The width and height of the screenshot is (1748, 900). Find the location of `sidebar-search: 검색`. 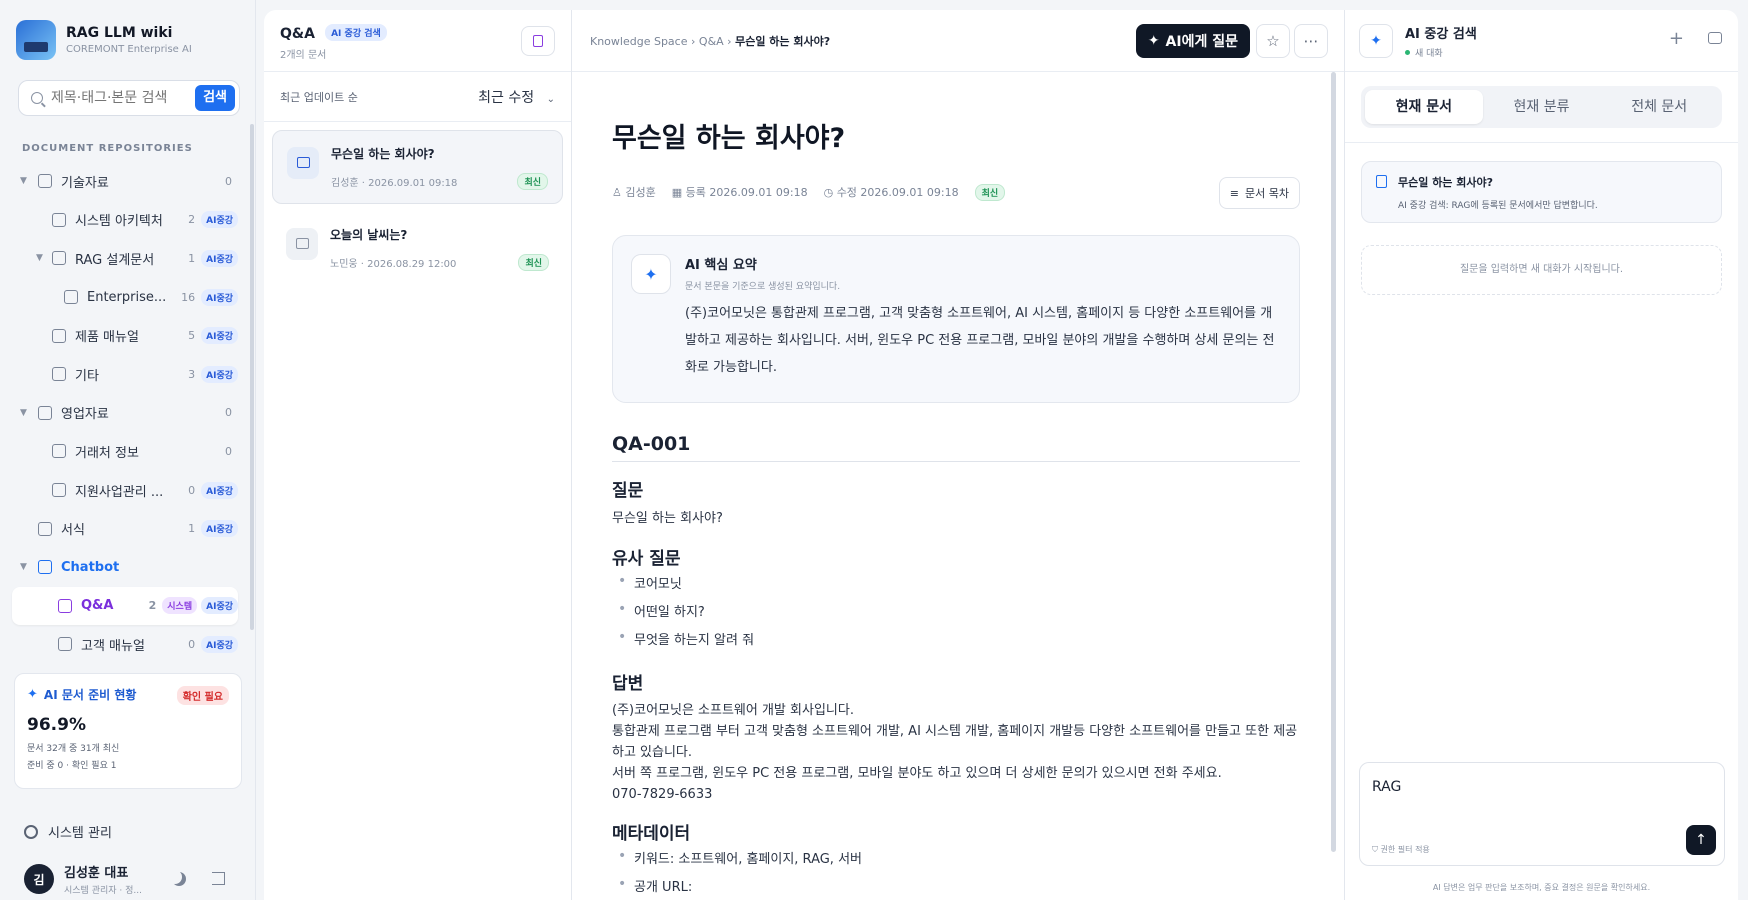

sidebar-search: 검색 is located at coordinates (129, 98).